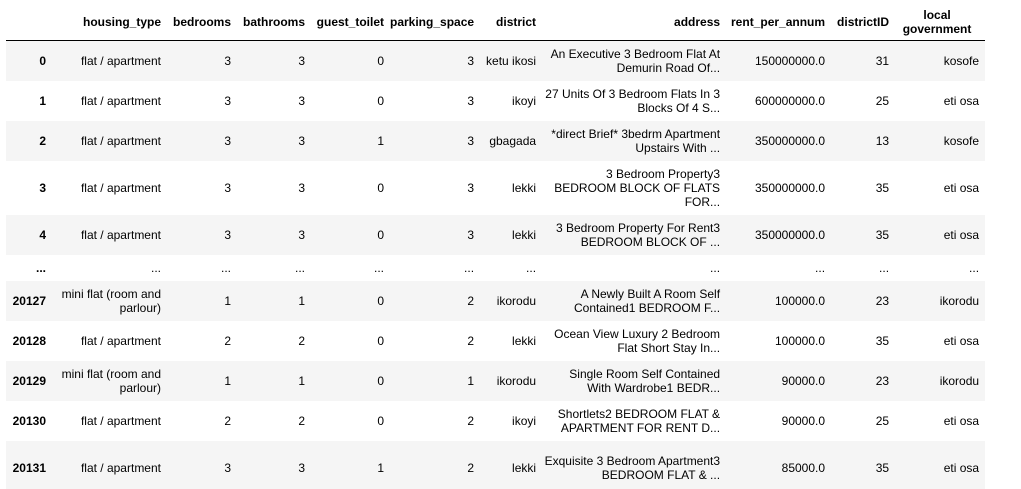 Image resolution: width=1021 pixels, height=489 pixels. What do you see at coordinates (511, 22) in the screenshot?
I see `header-district: district` at bounding box center [511, 22].